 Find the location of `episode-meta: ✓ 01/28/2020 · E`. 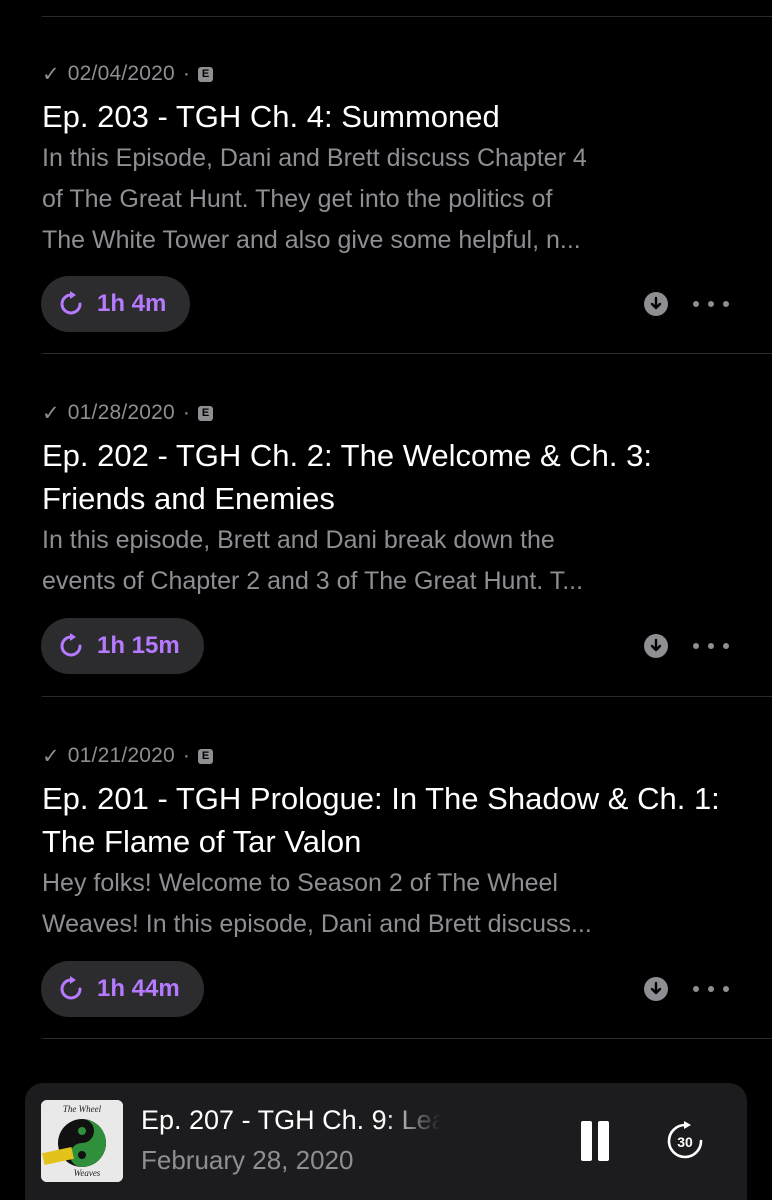

episode-meta: ✓ 01/28/2020 · E is located at coordinates (128, 413).